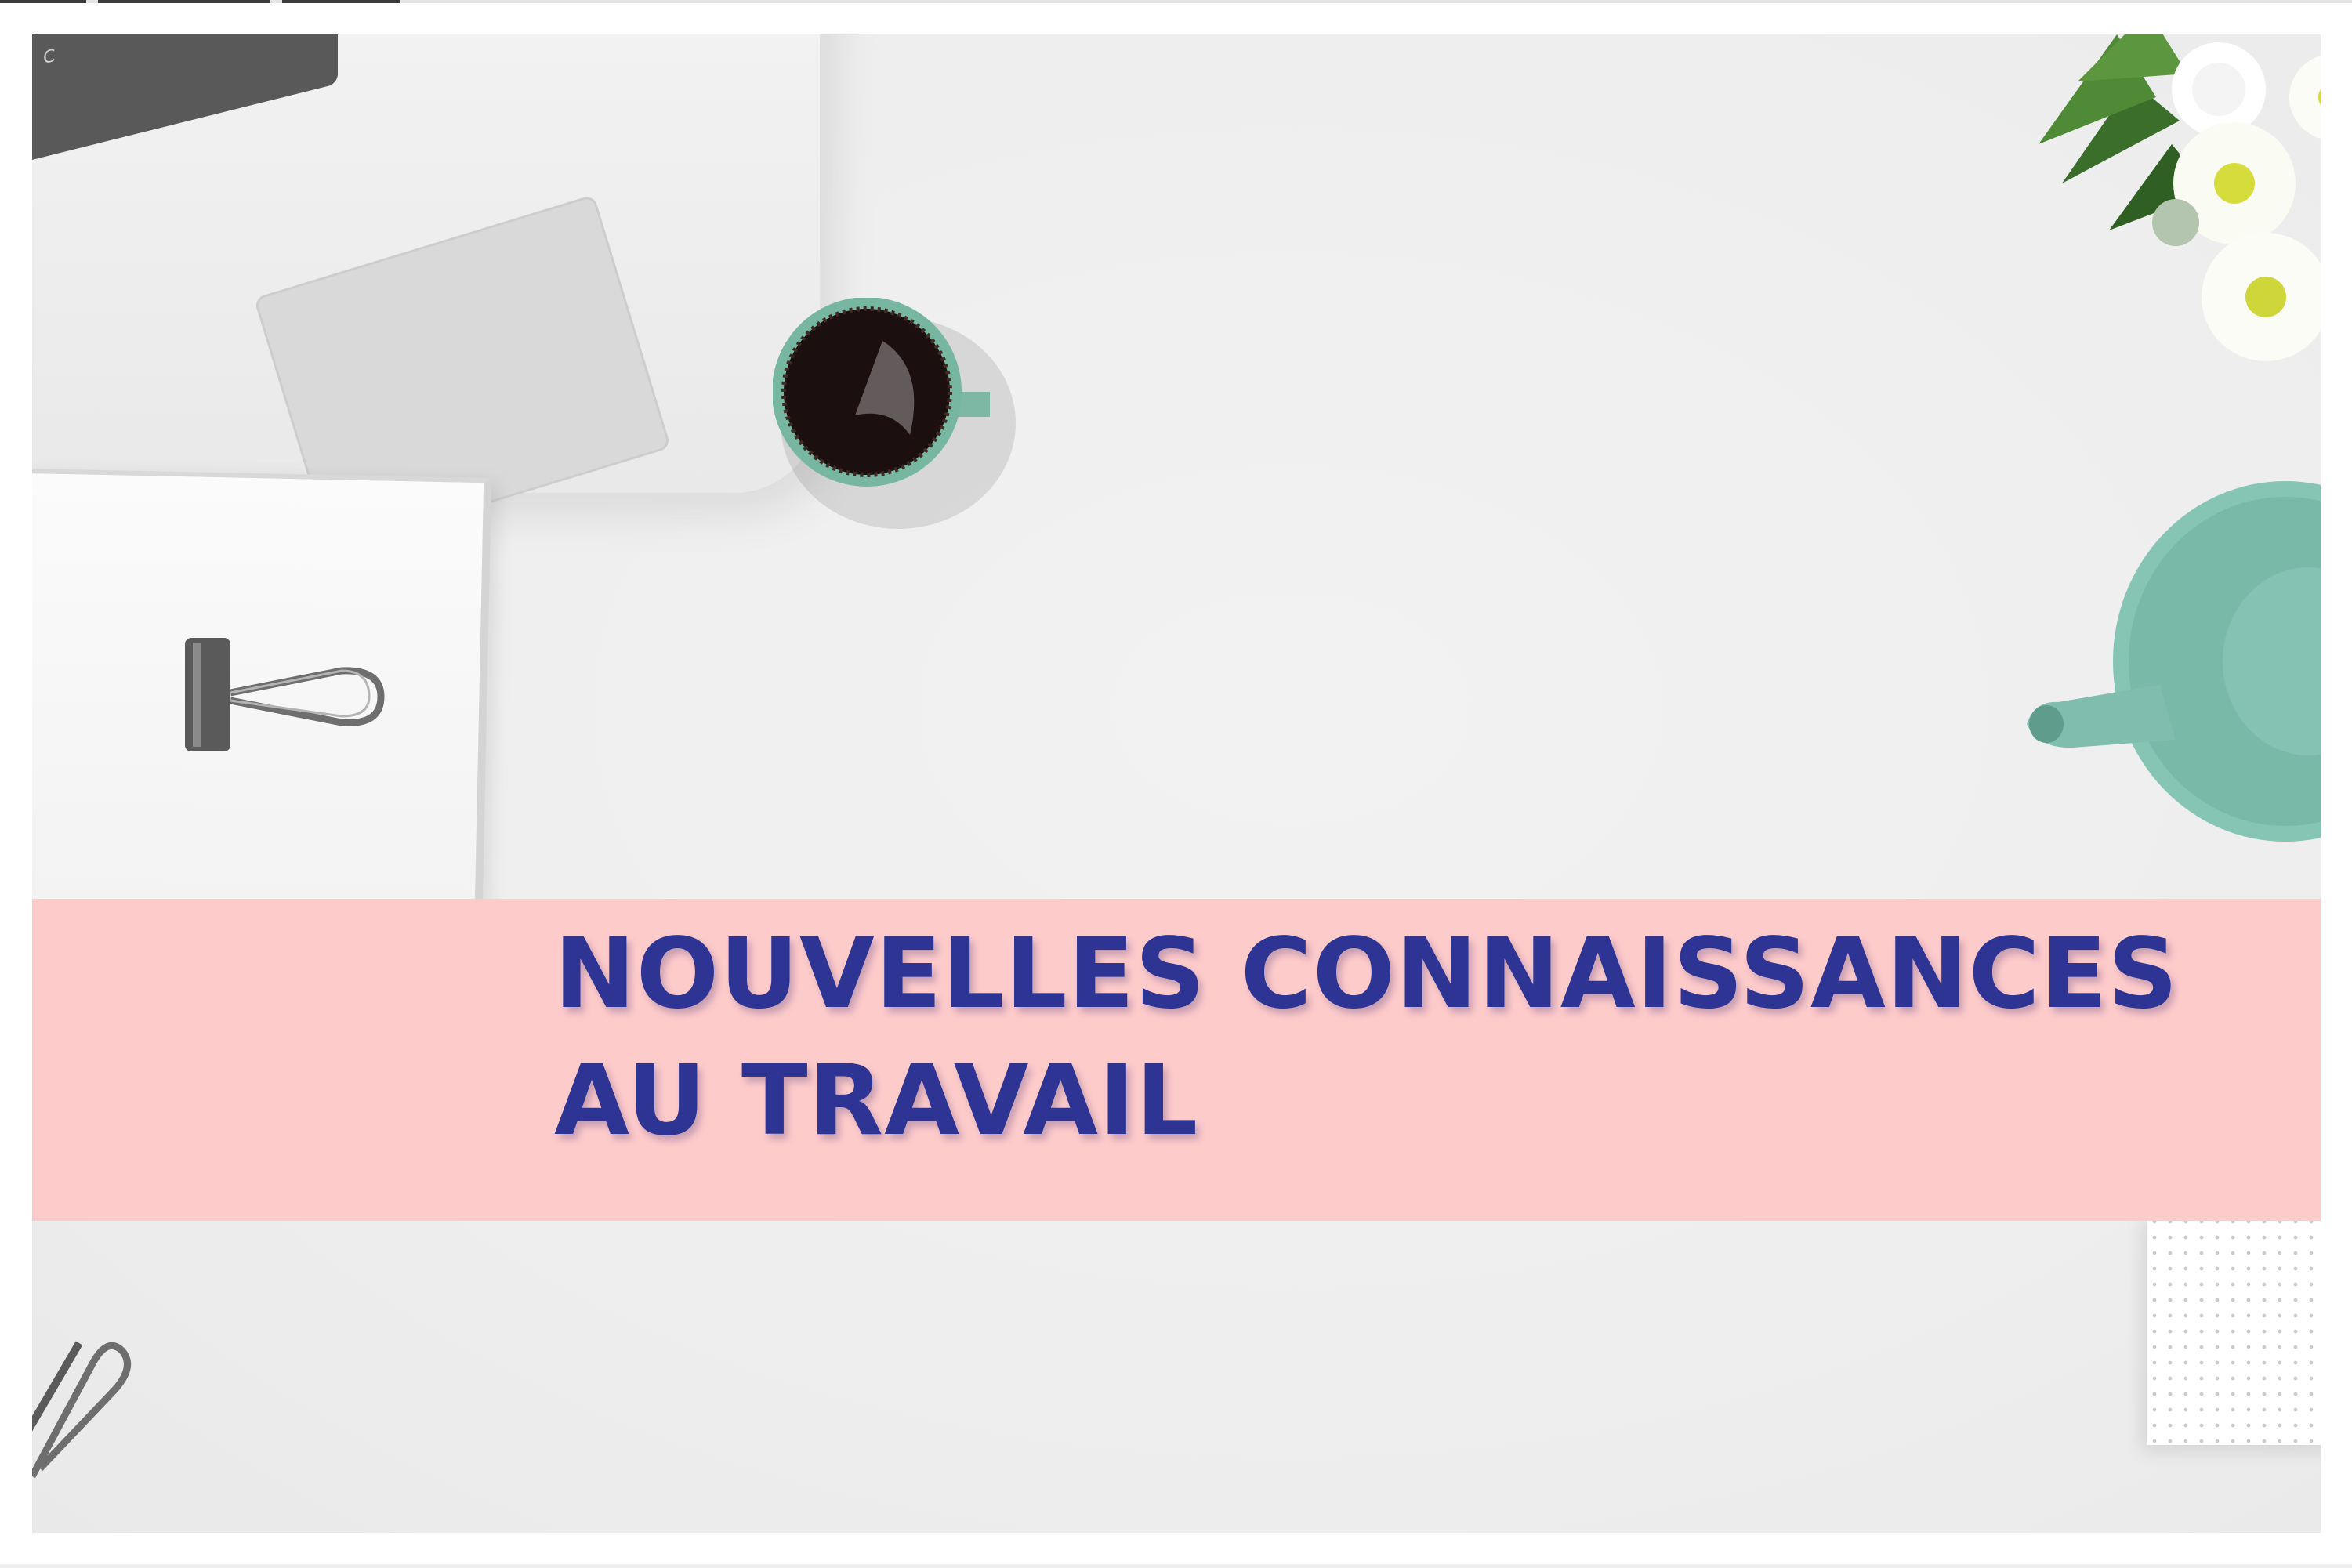 The image size is (2352, 1568). I want to click on page-title: NOUVELLES CONNAISSANCES AU TRAVAIL, so click(1416, 1037).